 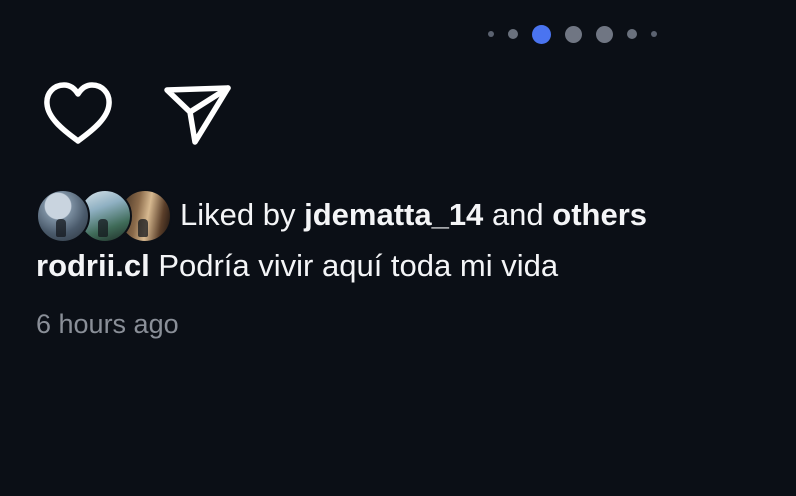 What do you see at coordinates (599, 214) in the screenshot?
I see `others-link: others` at bounding box center [599, 214].